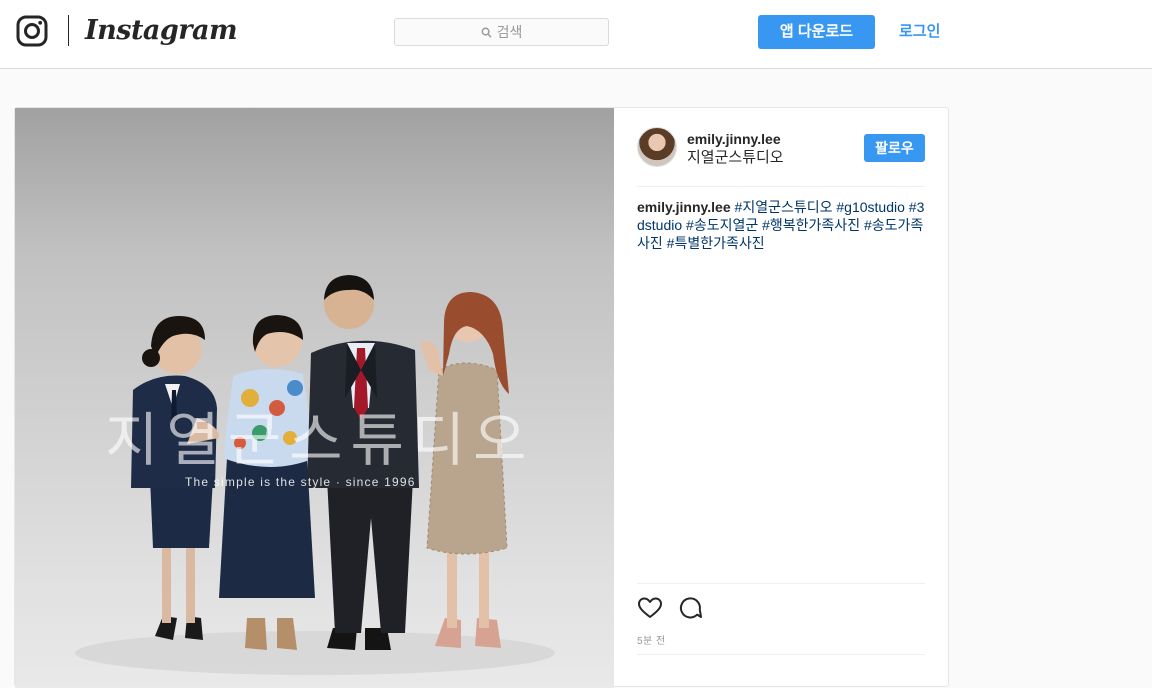 The width and height of the screenshot is (1152, 688). Describe the element at coordinates (651, 639) in the screenshot. I see `post-timestamp: 5분 전` at that location.